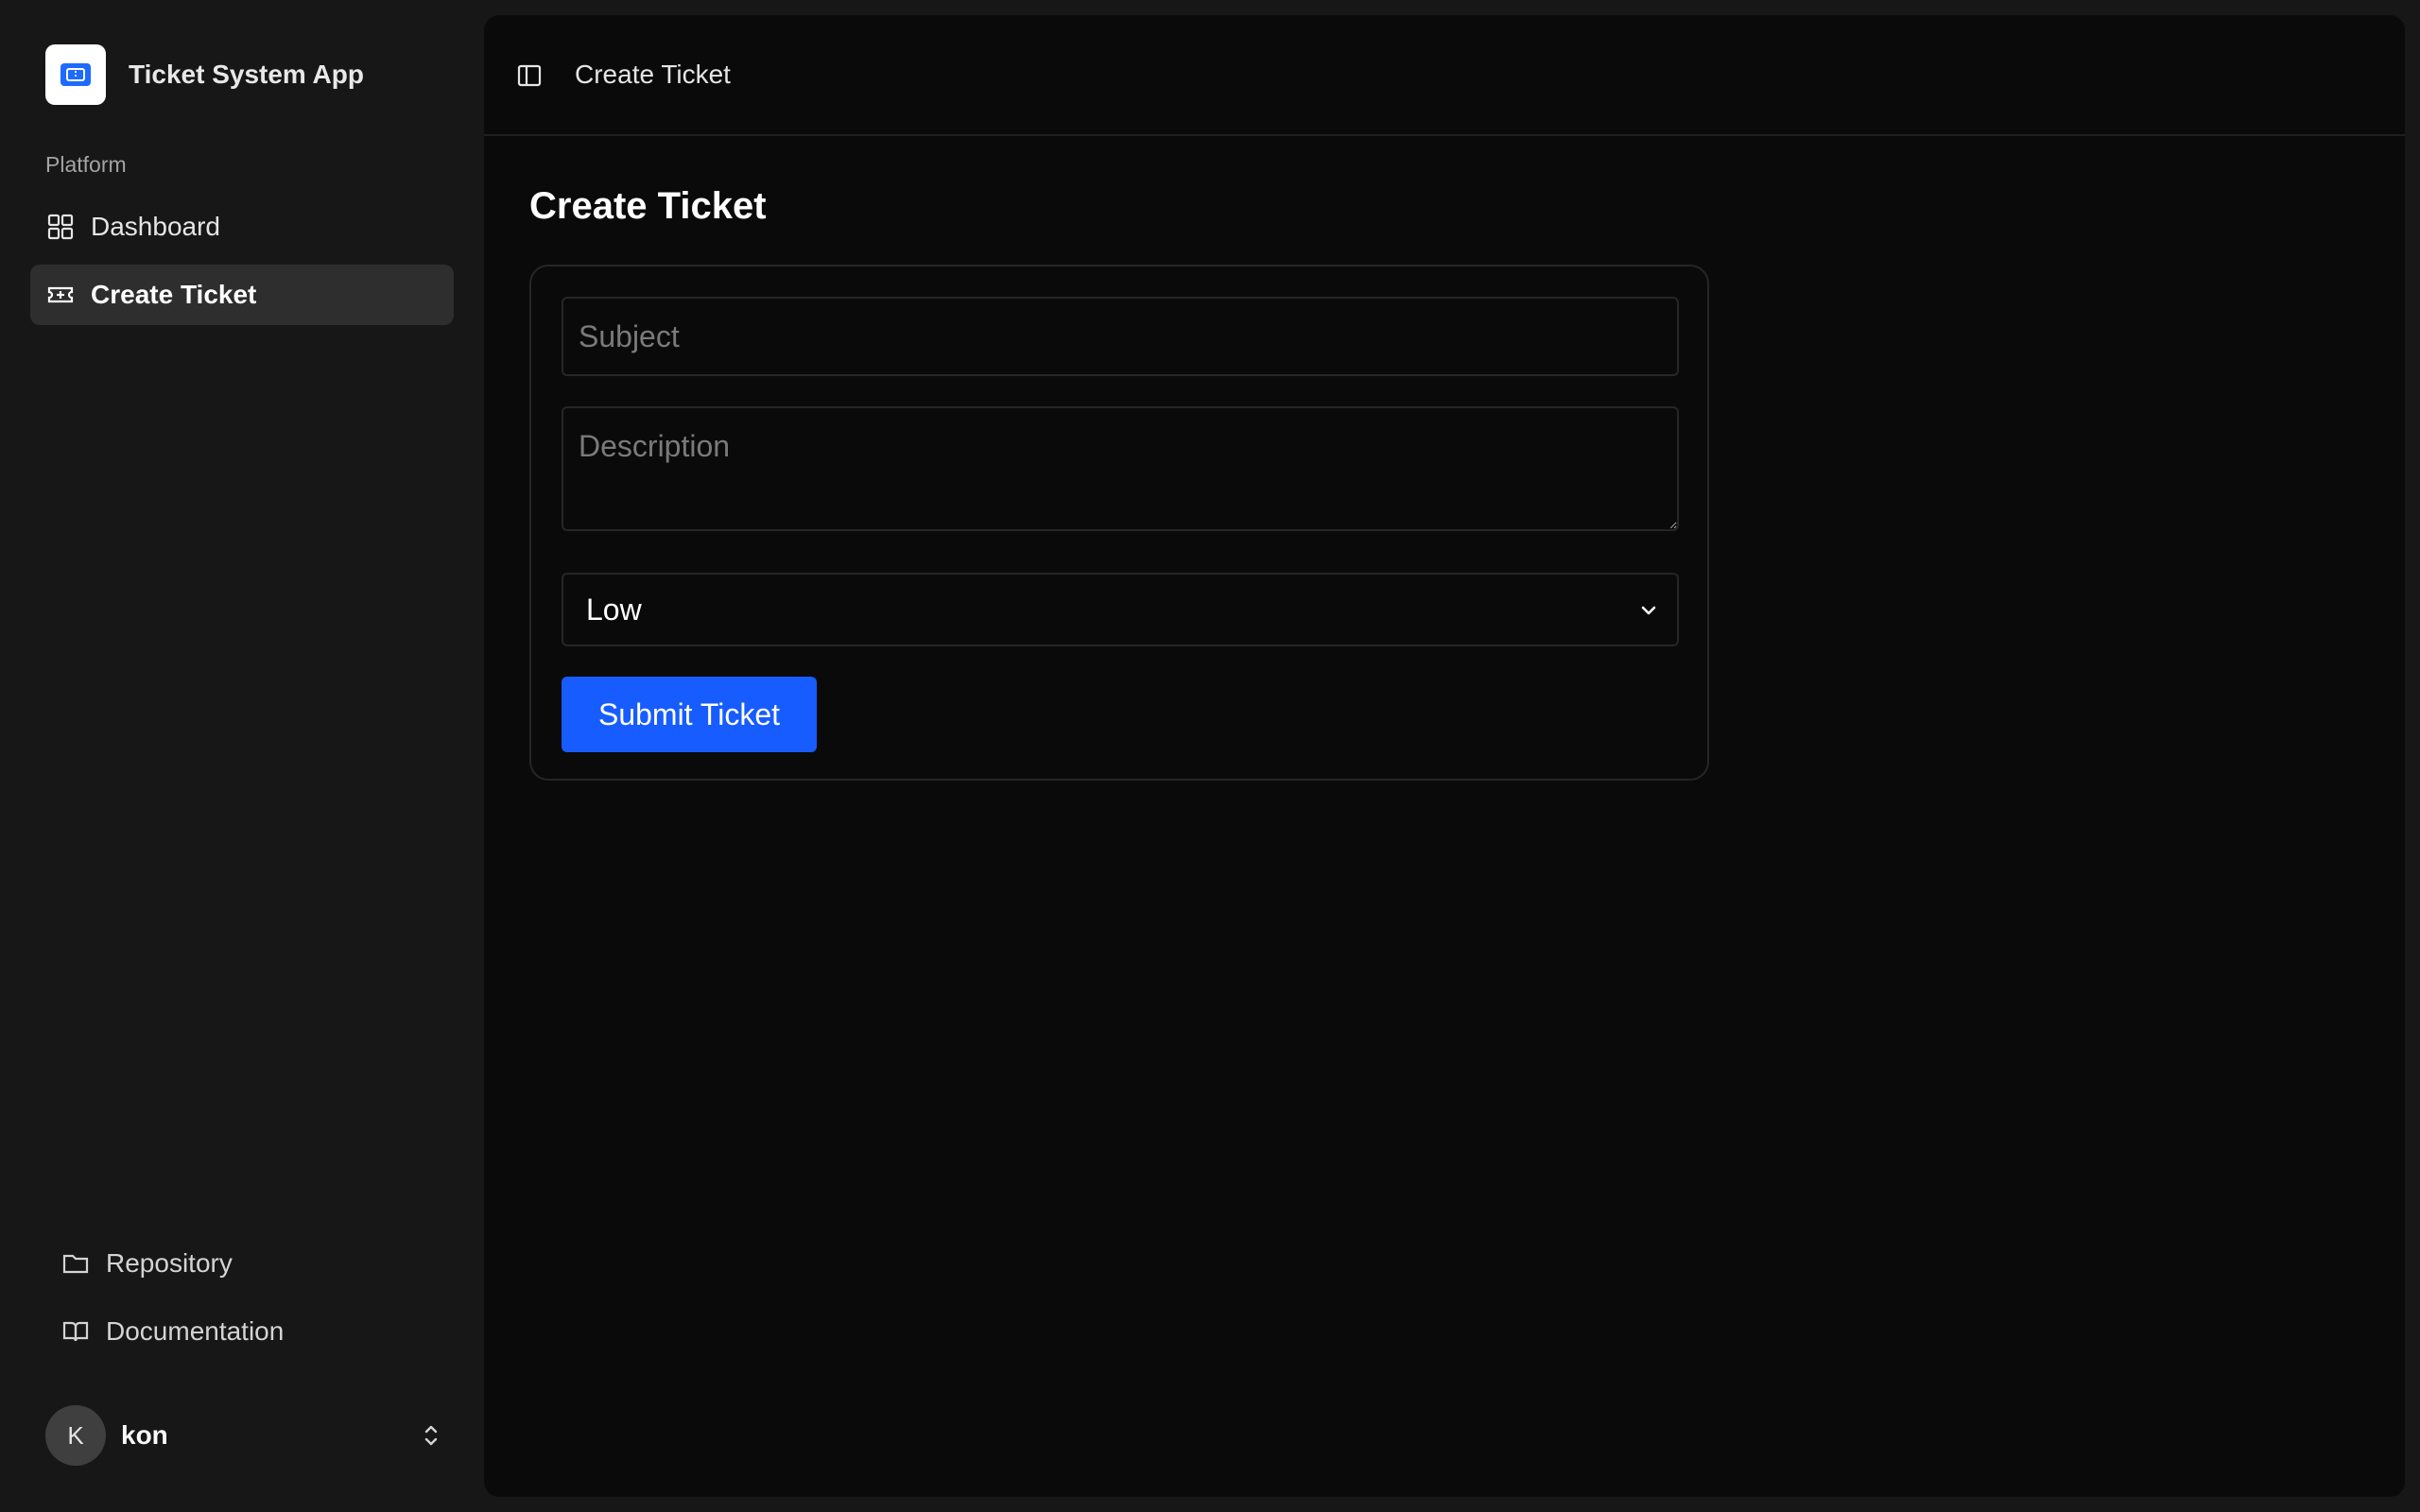 Image resolution: width=2420 pixels, height=1512 pixels. I want to click on page-title: Create Ticket, so click(648, 206).